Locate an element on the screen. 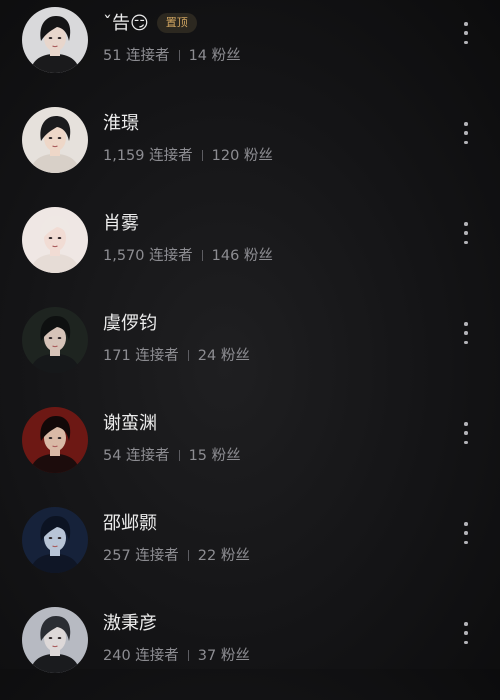 The width and height of the screenshot is (500, 700). connection-name-line: ˇ告😏 置顶 is located at coordinates (150, 24).